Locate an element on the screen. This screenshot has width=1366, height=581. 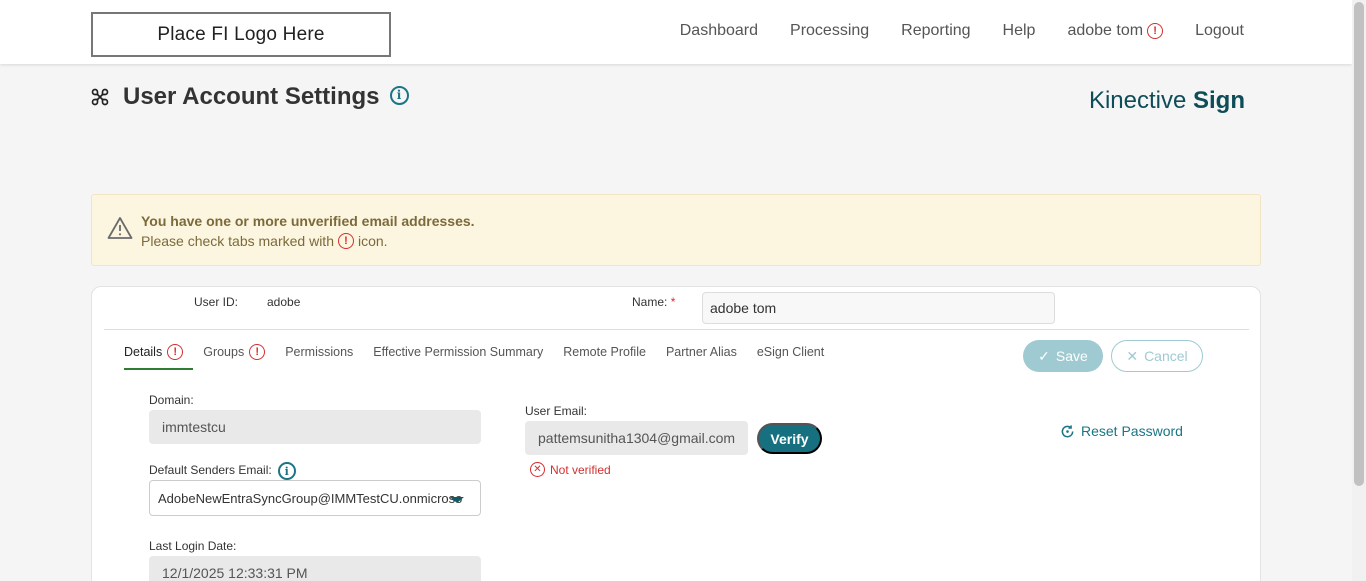
warning-text: Please check tabs marked with ! icon. is located at coordinates (264, 241).